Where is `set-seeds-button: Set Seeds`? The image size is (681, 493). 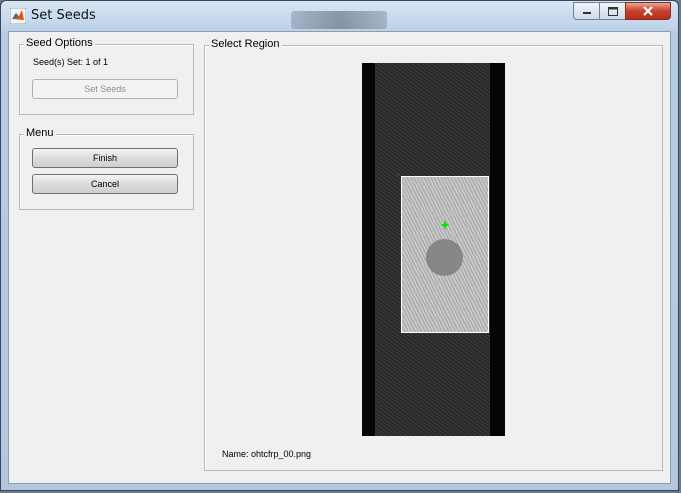
set-seeds-button: Set Seeds is located at coordinates (105, 89).